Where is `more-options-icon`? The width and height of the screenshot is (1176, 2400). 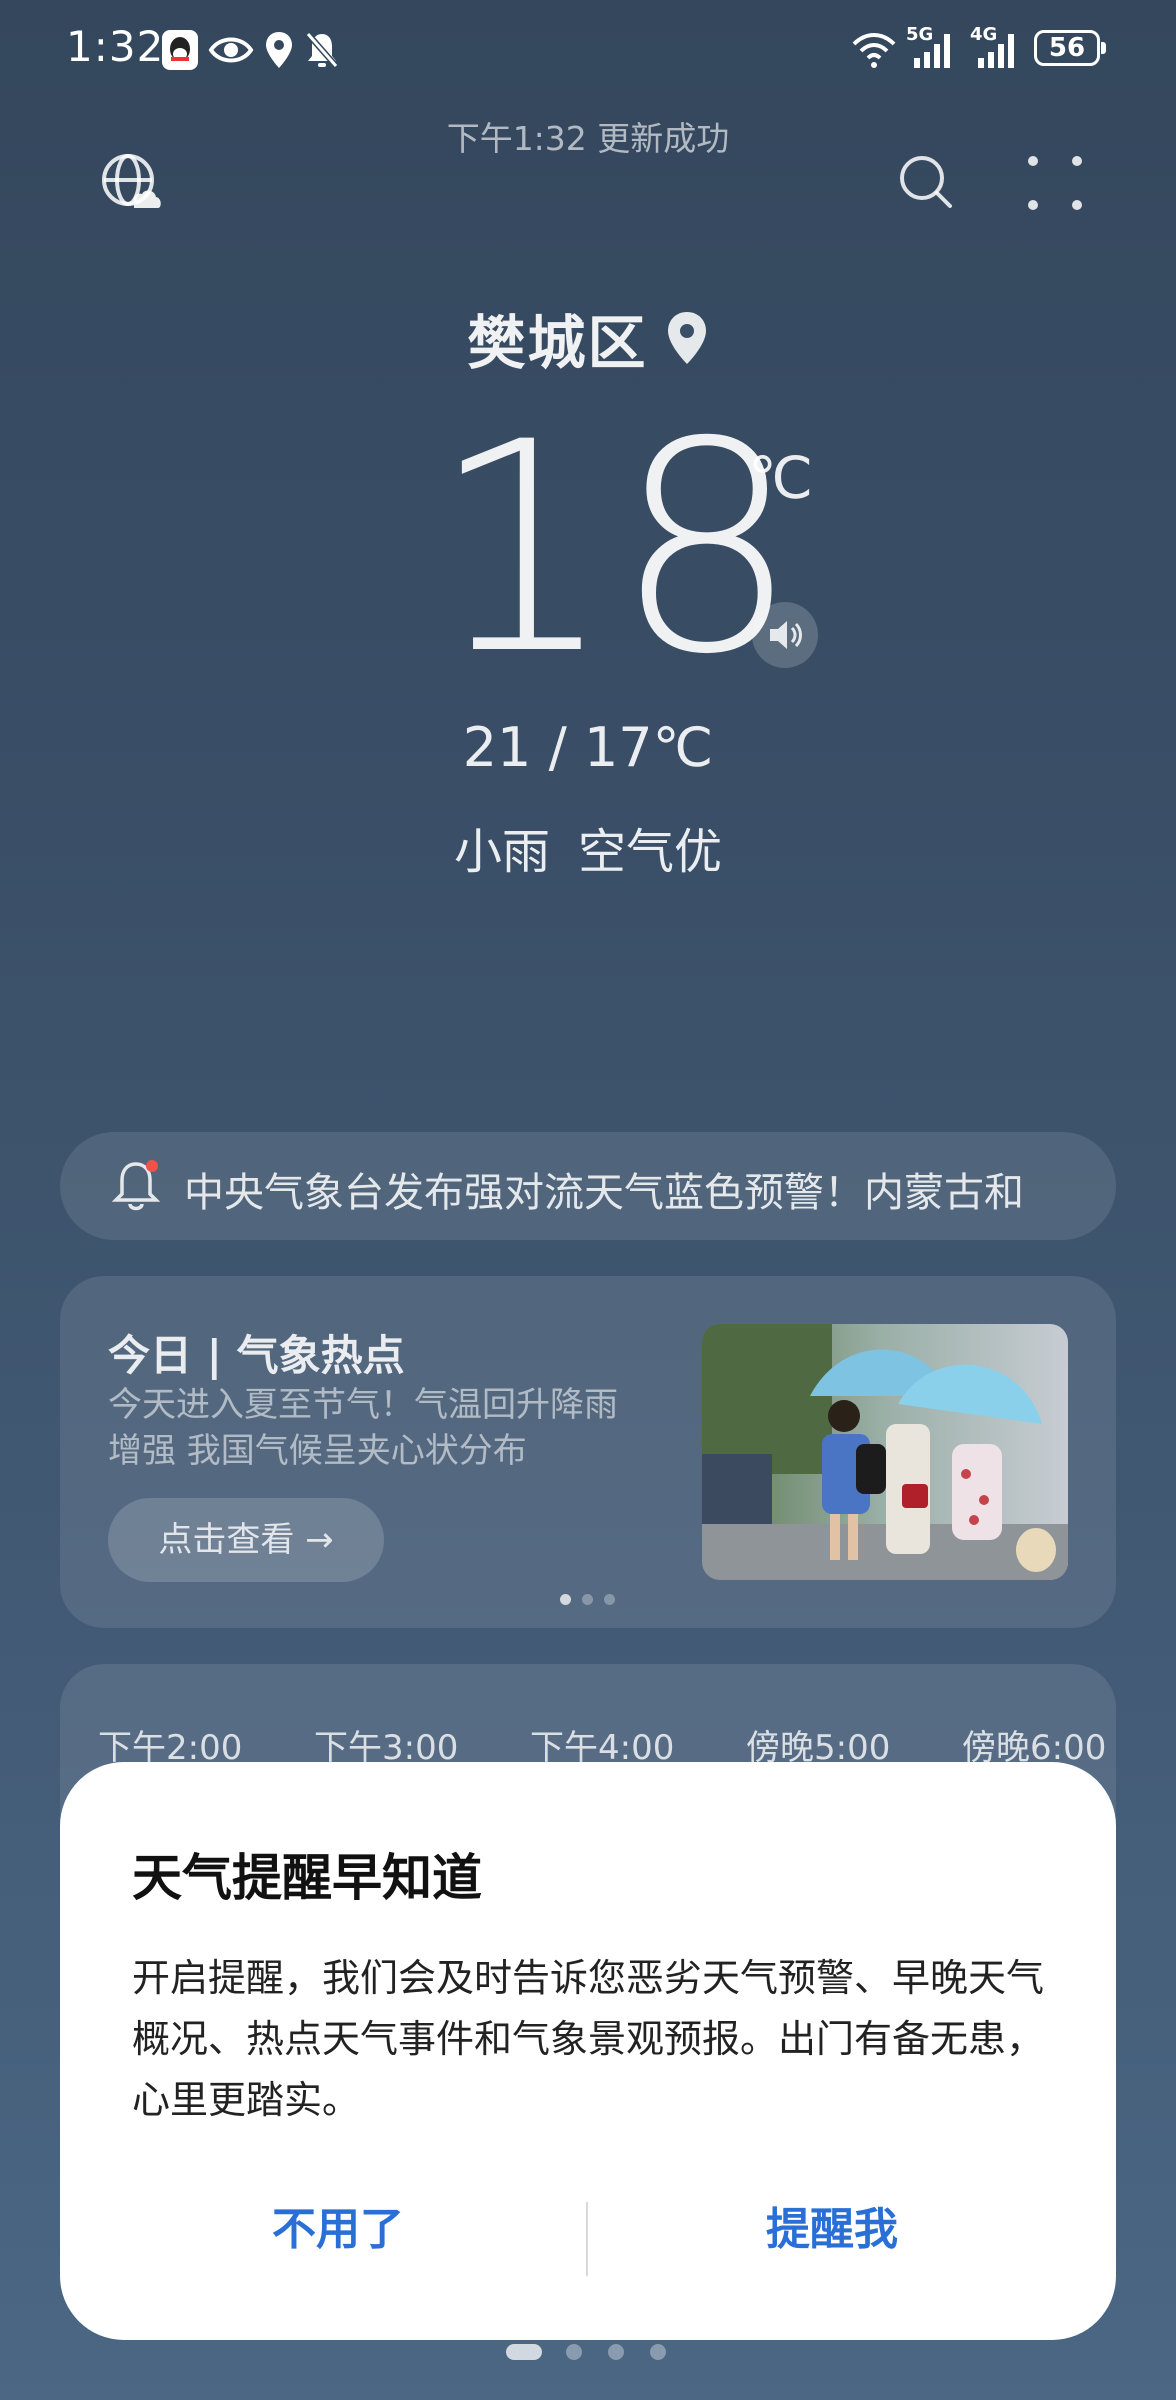 more-options-icon is located at coordinates (1055, 183).